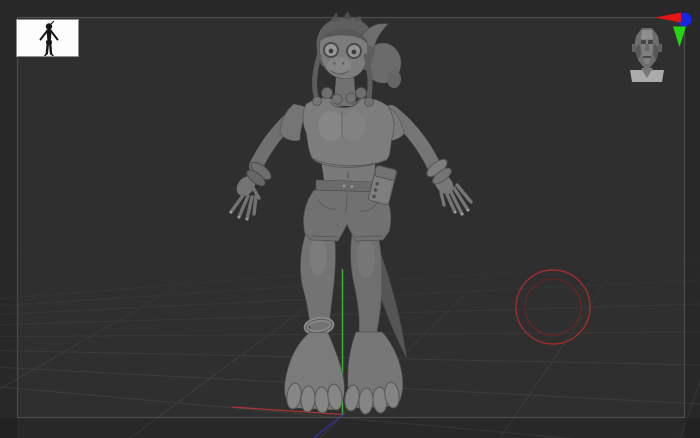 The width and height of the screenshot is (700, 438). I want to click on gizmo-y-arrow-icon, so click(679, 37).